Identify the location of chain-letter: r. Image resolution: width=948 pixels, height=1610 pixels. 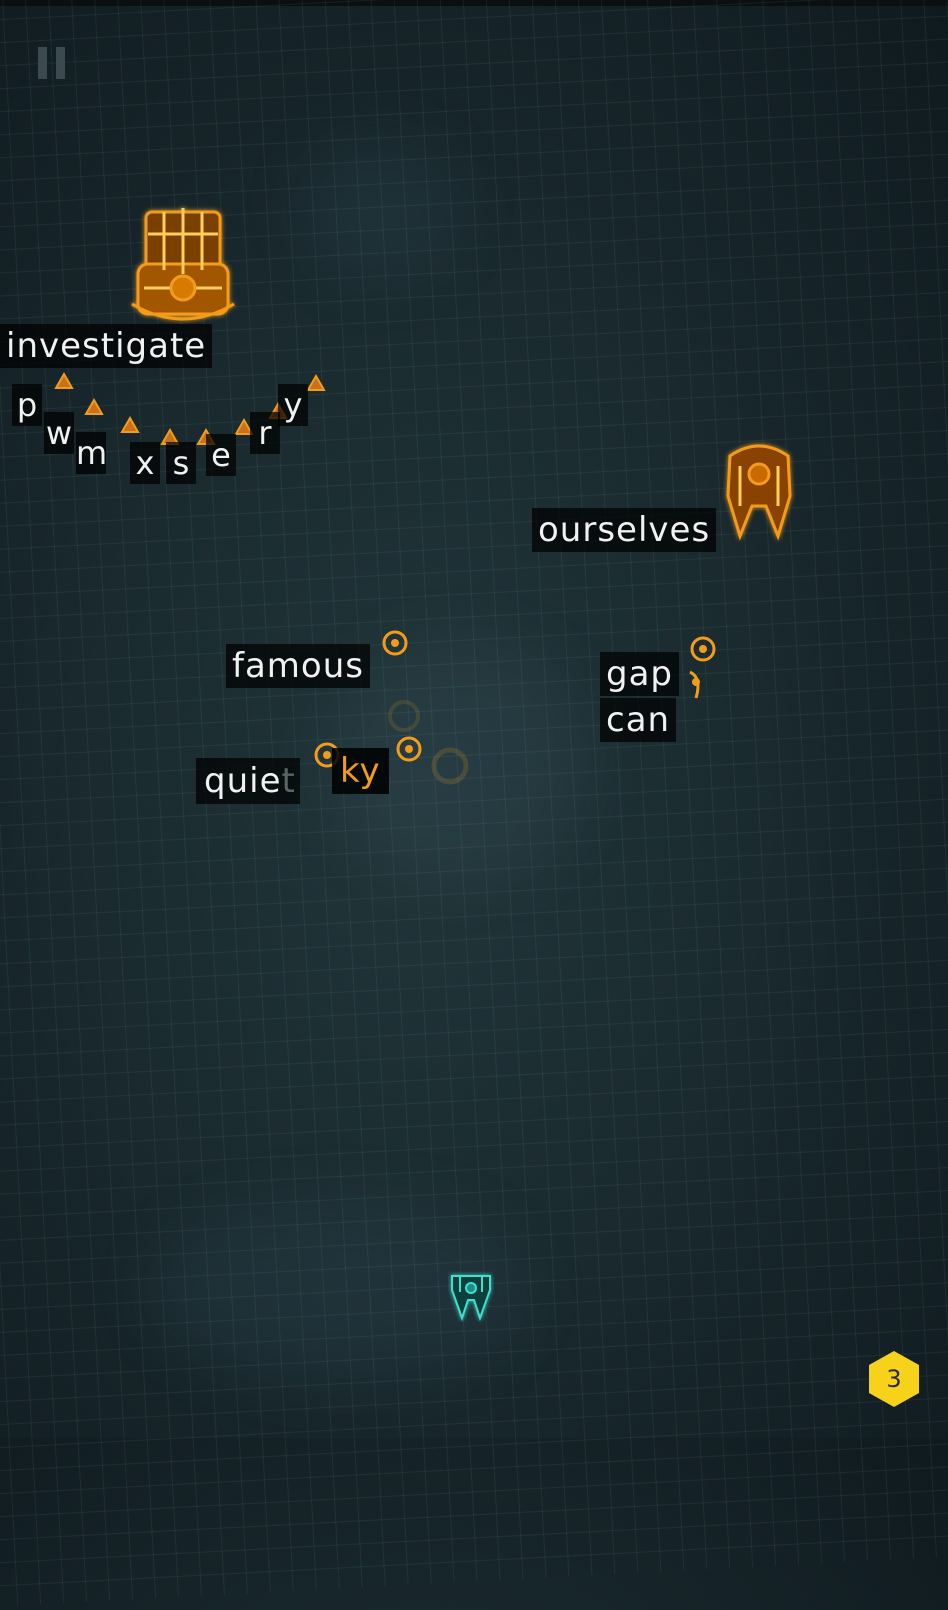
(265, 433).